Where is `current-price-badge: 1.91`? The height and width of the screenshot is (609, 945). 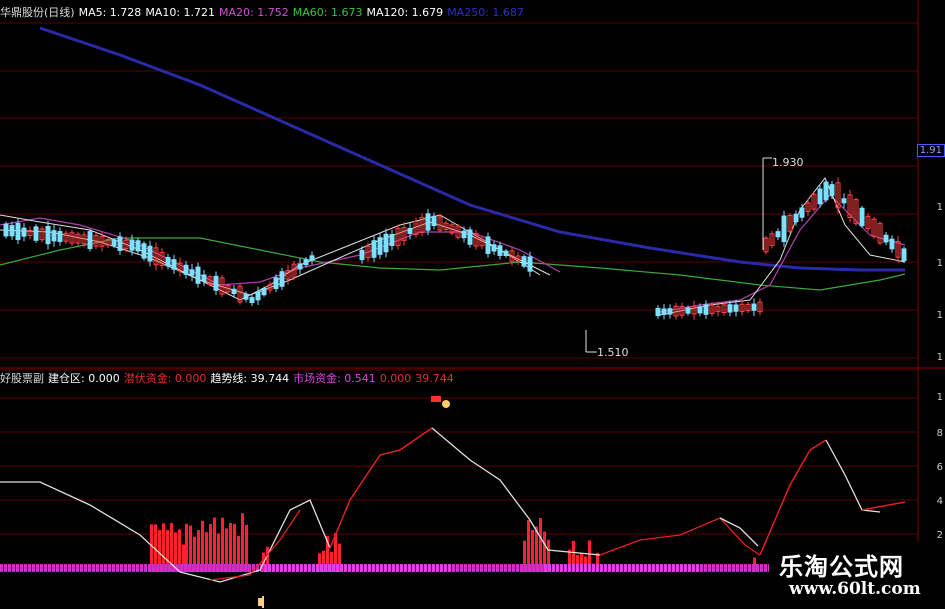 current-price-badge: 1.91 is located at coordinates (930, 150).